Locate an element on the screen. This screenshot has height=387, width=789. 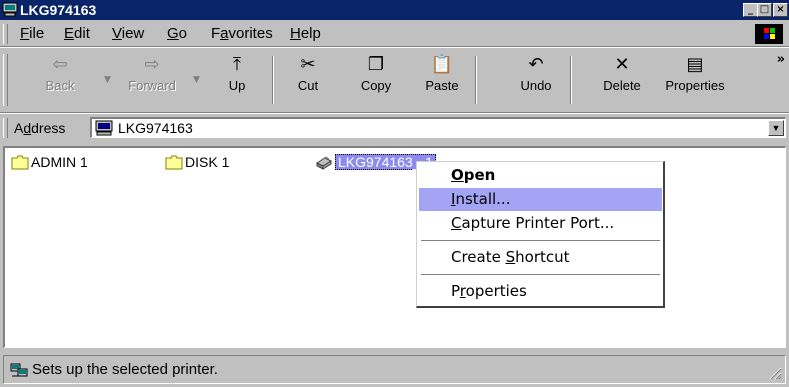
paste-icon: 📋 is located at coordinates (442, 64).